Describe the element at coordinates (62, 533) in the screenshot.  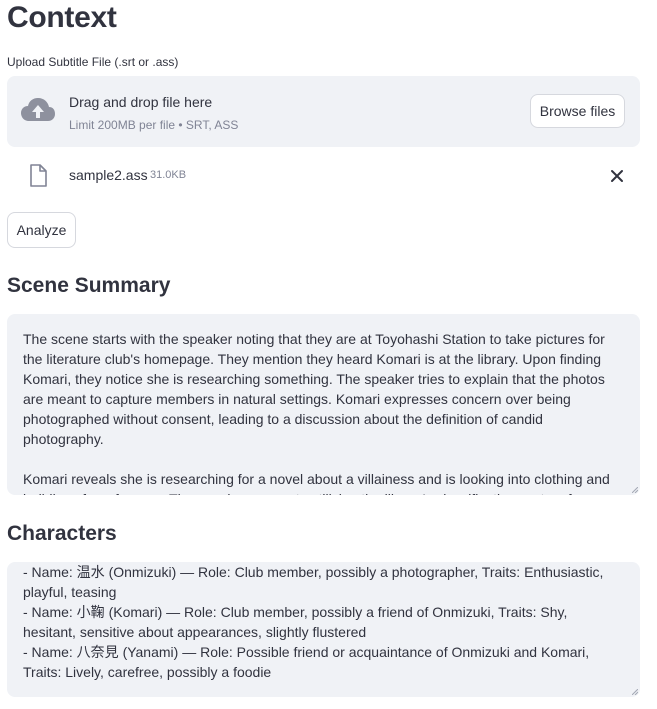
I see `characters-heading: Characters` at that location.